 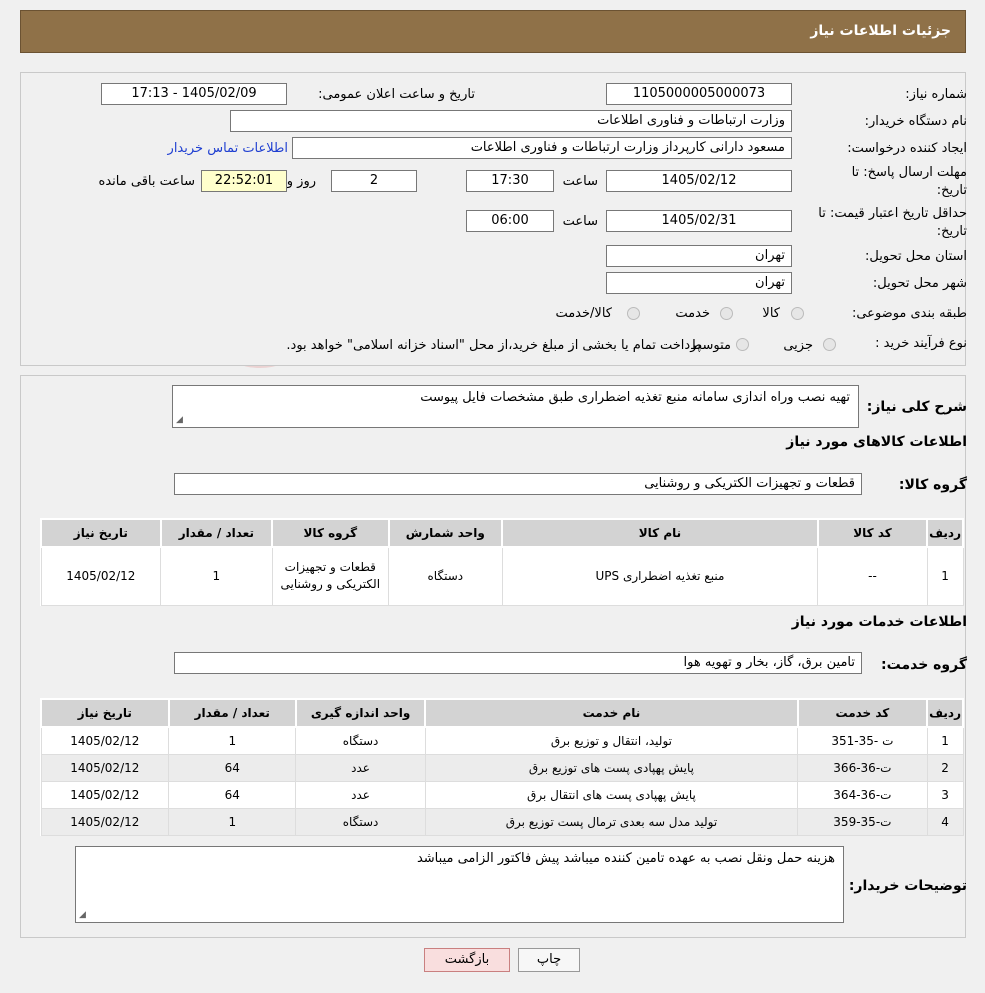 What do you see at coordinates (909, 181) in the screenshot?
I see `deadline-label: مهلت ارسال پاسخ: تا تاریخ:` at bounding box center [909, 181].